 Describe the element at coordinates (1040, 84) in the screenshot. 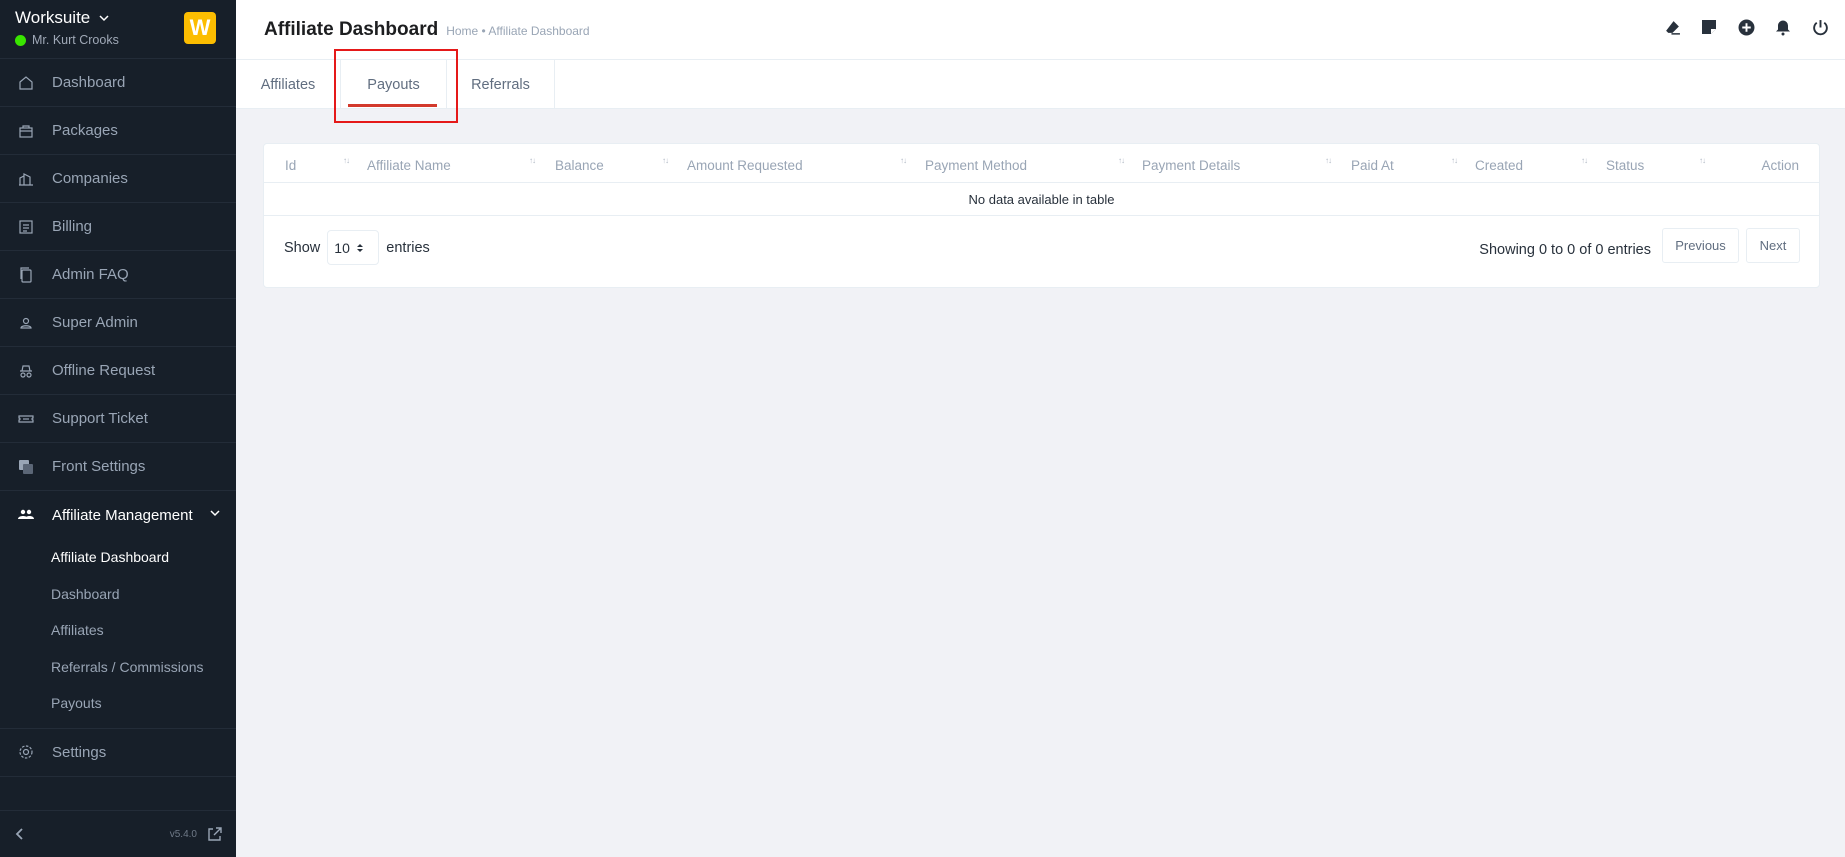

I see `tab-bar: Affiliates Payouts Referrals` at that location.